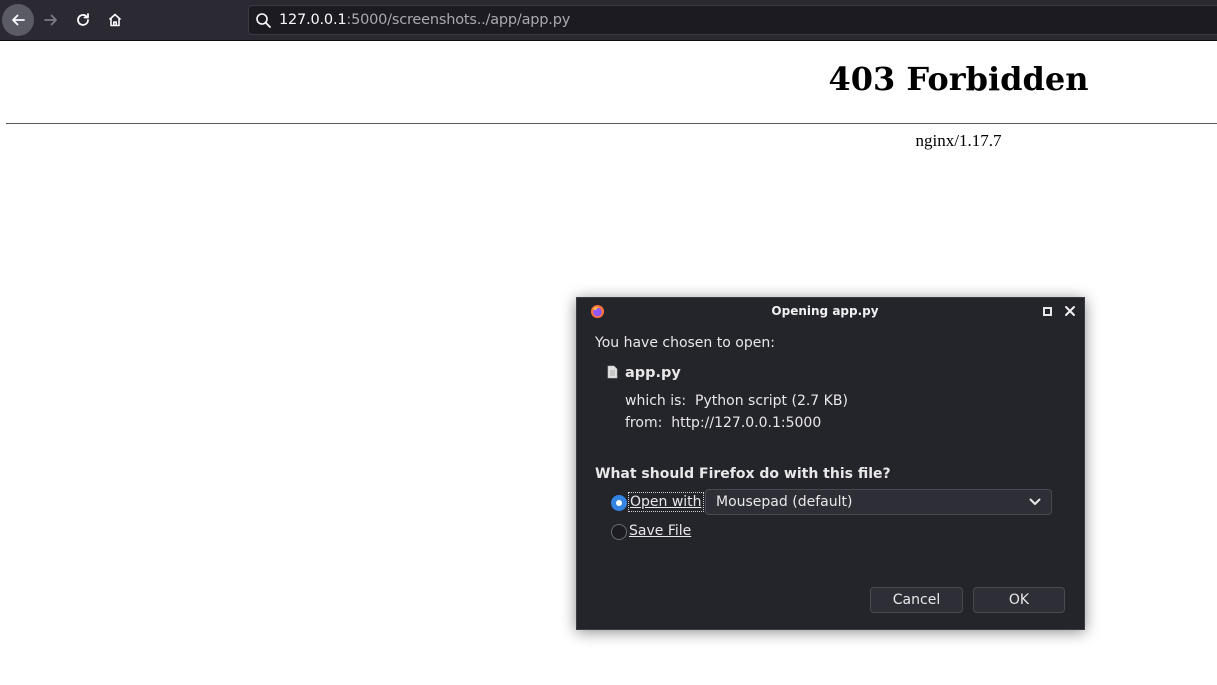  Describe the element at coordinates (958, 79) in the screenshot. I see `page-title: 403 Forbidden` at that location.